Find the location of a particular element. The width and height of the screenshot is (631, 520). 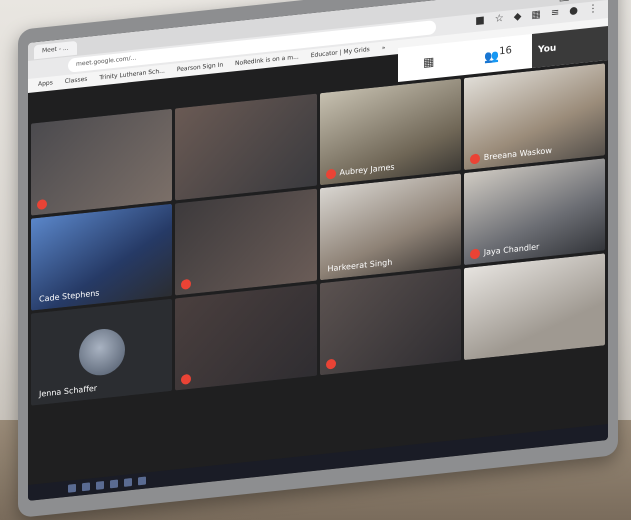

grid-icon: ▦ is located at coordinates (535, 15).